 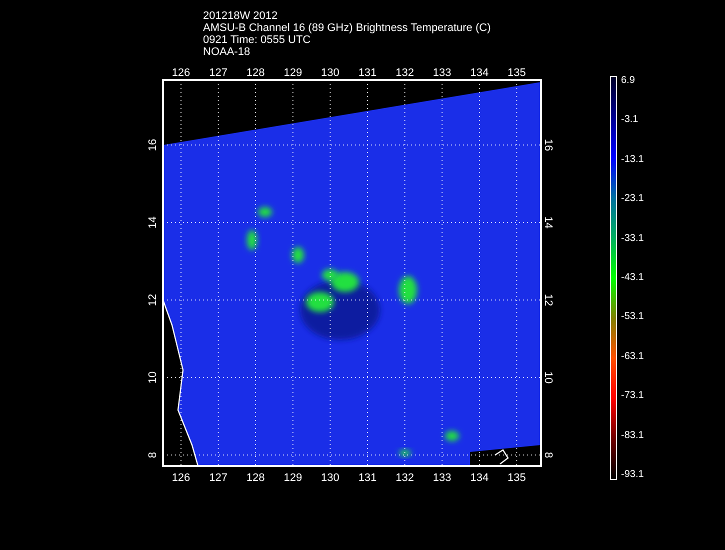 What do you see at coordinates (632, 199) in the screenshot?
I see `colorbar-label: -23.1` at bounding box center [632, 199].